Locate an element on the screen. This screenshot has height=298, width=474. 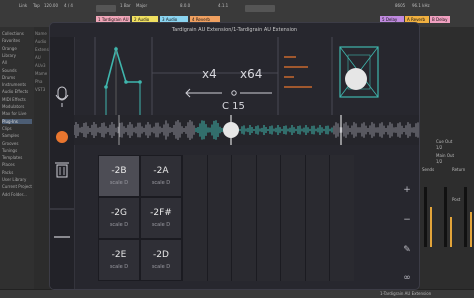
sidebar-item: Templates is located at coordinates (12, 157).